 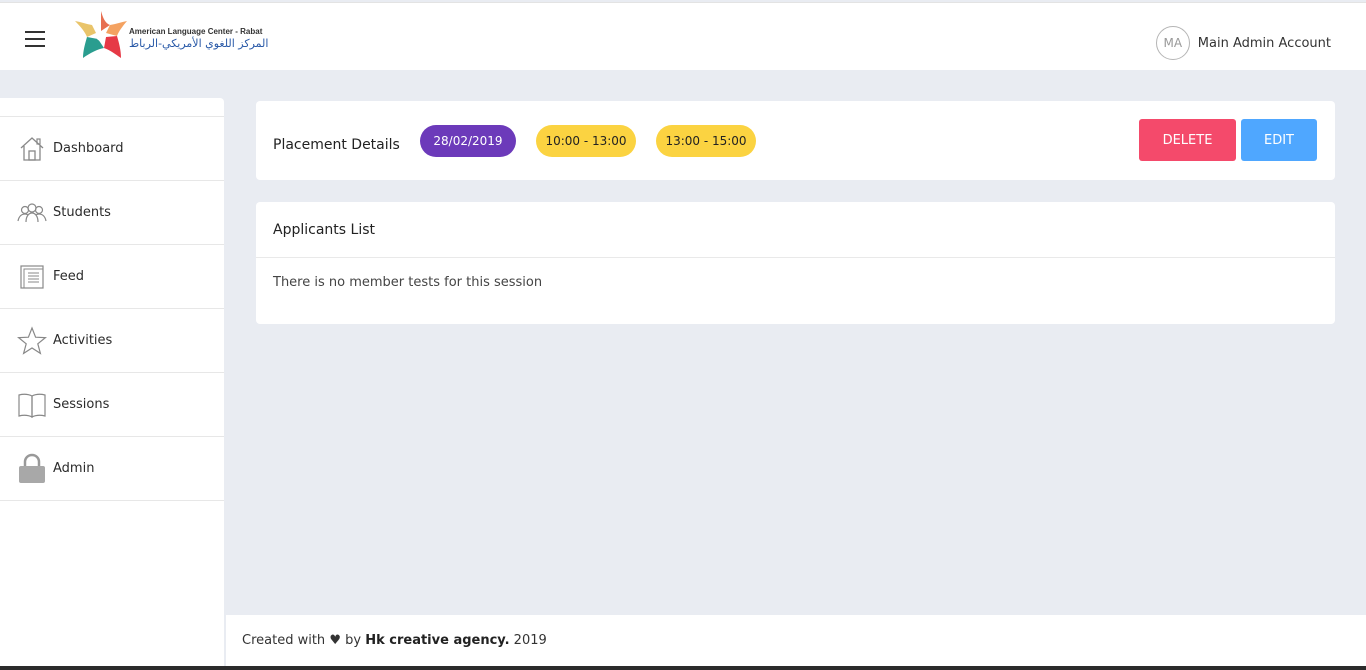 I want to click on newspaper-icon, so click(x=32, y=277).